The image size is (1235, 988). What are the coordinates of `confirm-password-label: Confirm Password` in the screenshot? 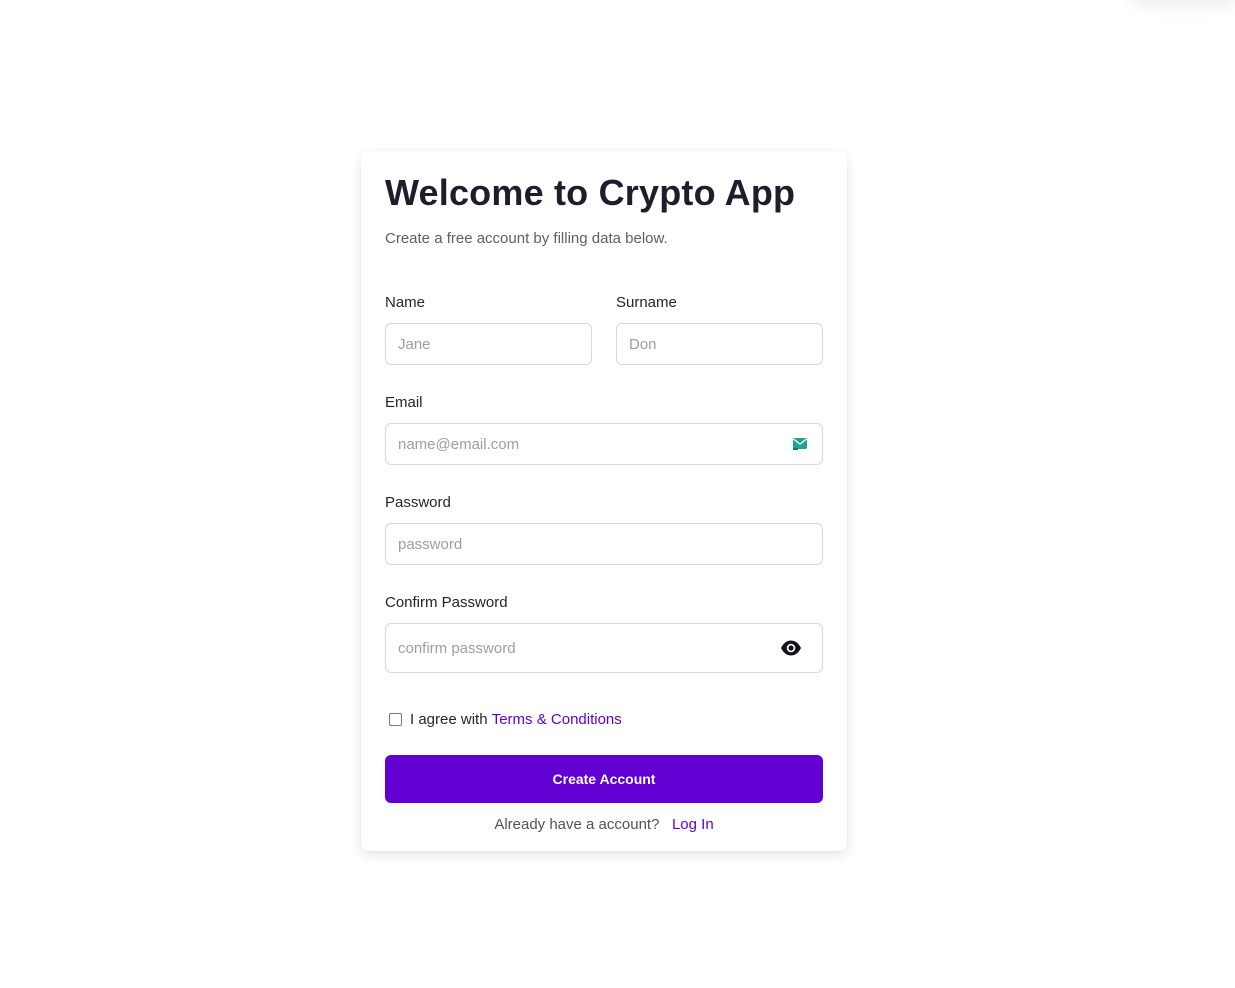 It's located at (446, 602).